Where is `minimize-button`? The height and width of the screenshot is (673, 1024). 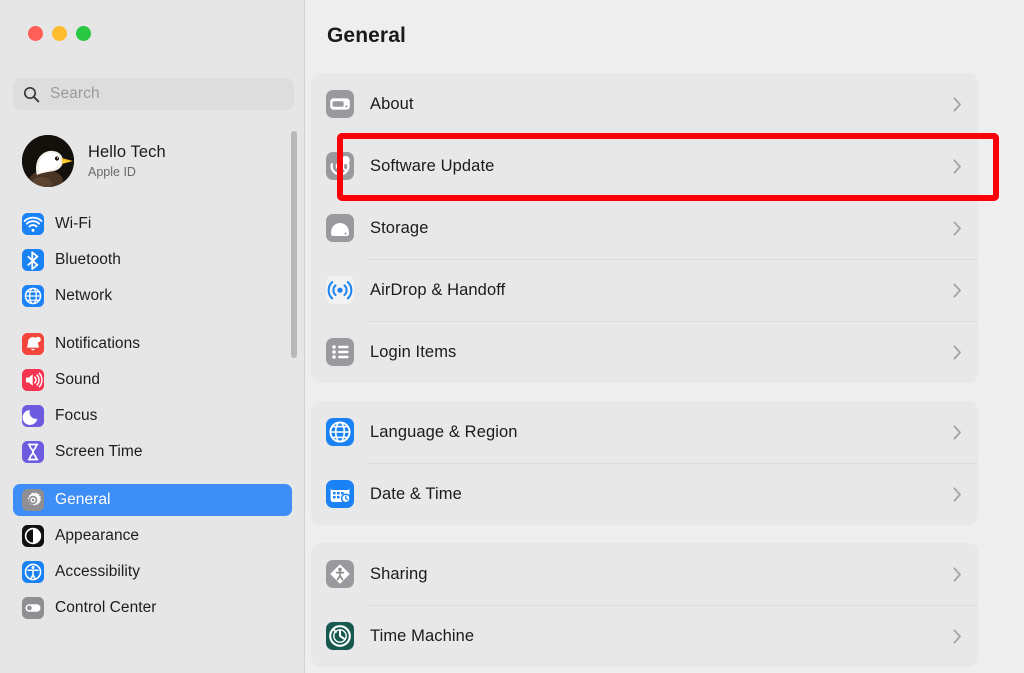 minimize-button is located at coordinates (59, 33).